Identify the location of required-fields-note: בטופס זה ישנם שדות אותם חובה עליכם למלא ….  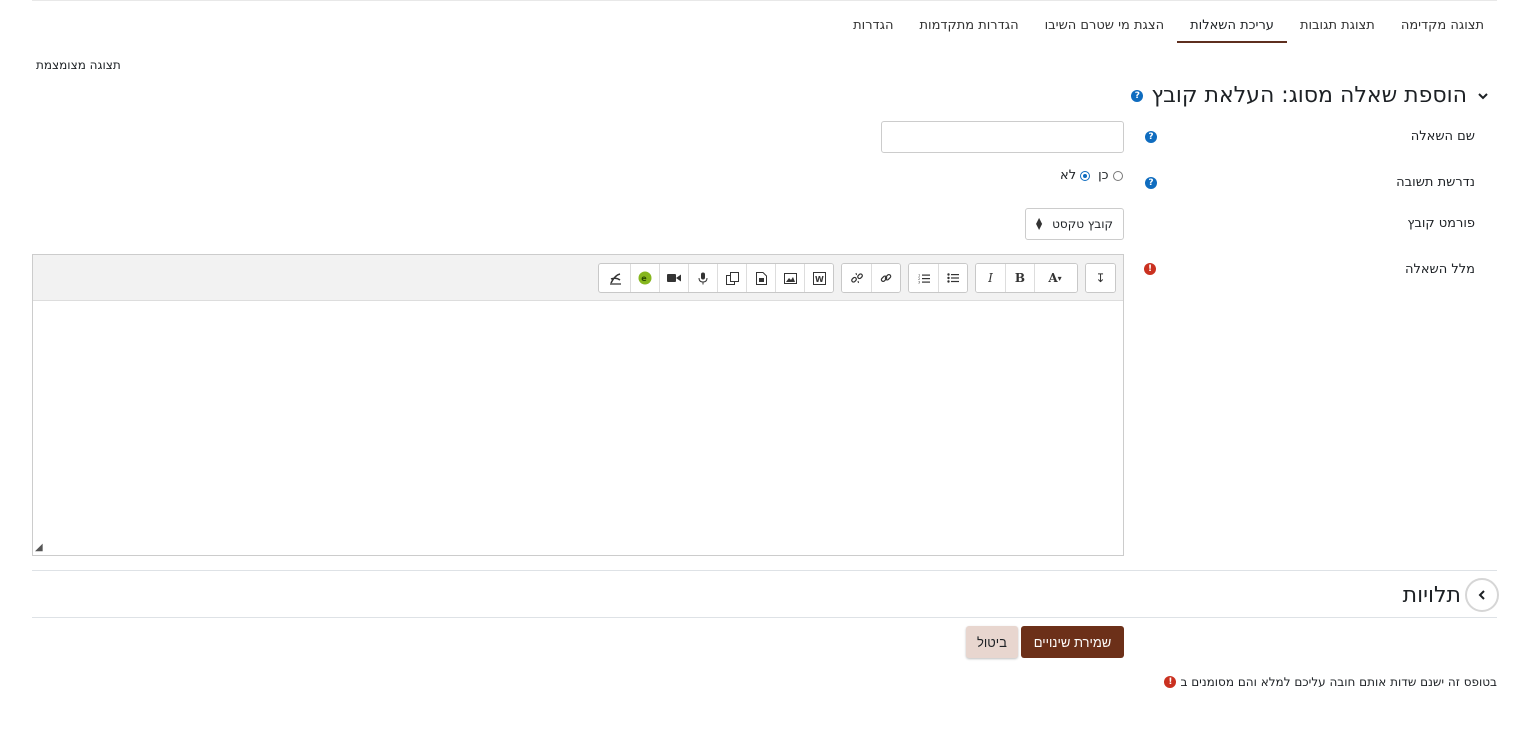
(1330, 682).